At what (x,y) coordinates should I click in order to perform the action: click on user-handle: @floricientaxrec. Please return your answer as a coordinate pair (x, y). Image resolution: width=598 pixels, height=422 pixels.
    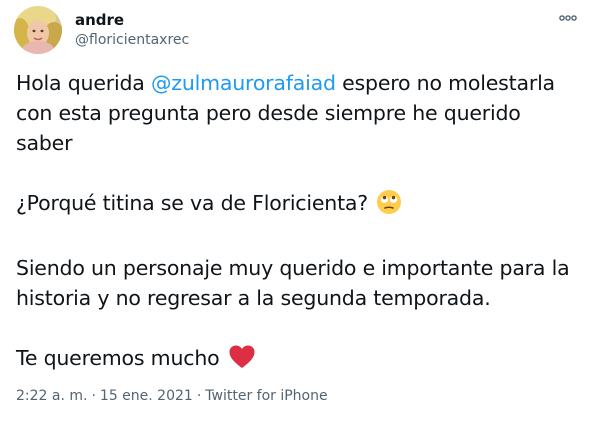
    Looking at the image, I should click on (132, 40).